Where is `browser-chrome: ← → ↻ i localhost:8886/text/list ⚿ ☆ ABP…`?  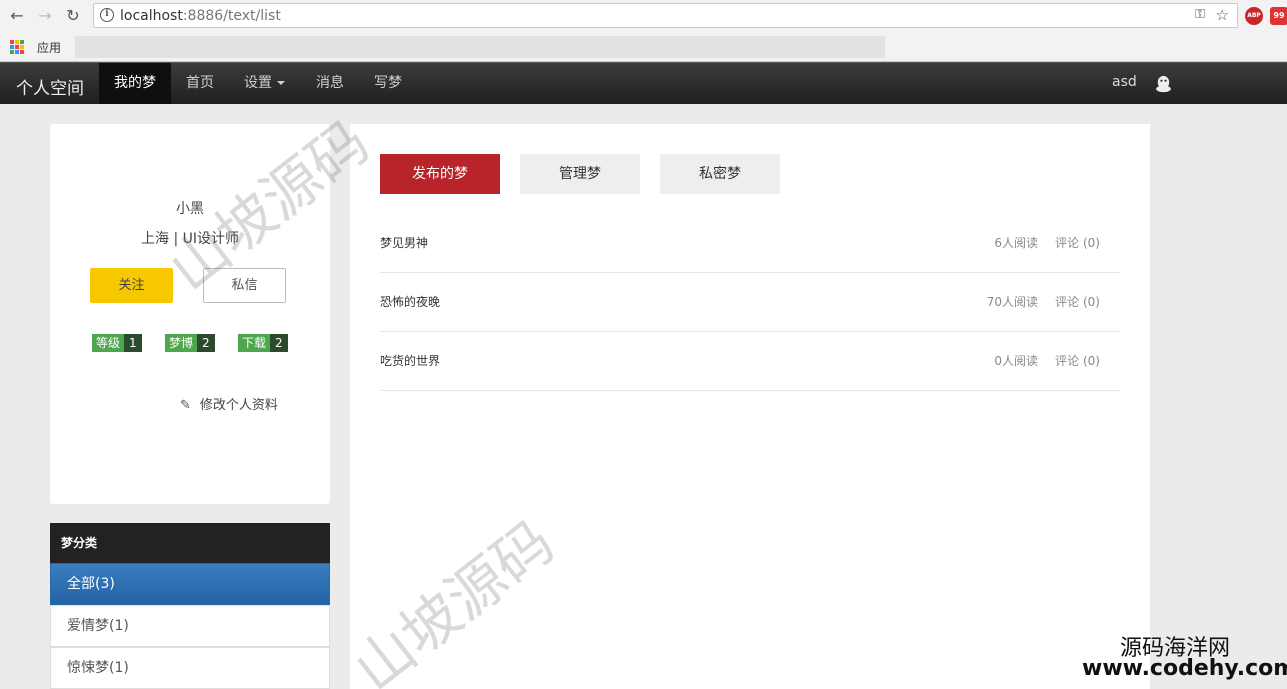
browser-chrome: ← → ↻ i localhost:8886/text/list ⚿ ☆ ABP… is located at coordinates (643, 31).